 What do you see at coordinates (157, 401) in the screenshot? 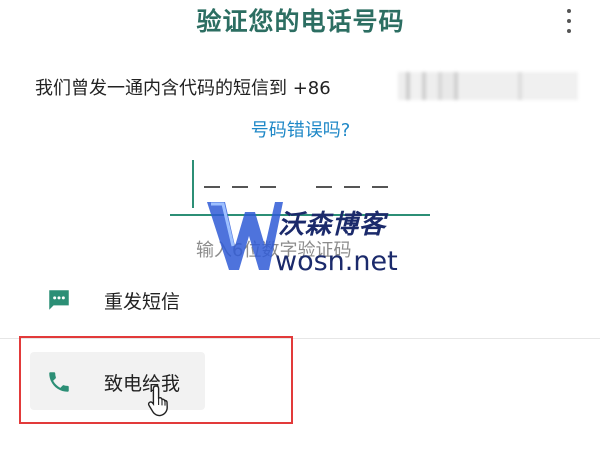
I see `pointer-hand-icon` at bounding box center [157, 401].